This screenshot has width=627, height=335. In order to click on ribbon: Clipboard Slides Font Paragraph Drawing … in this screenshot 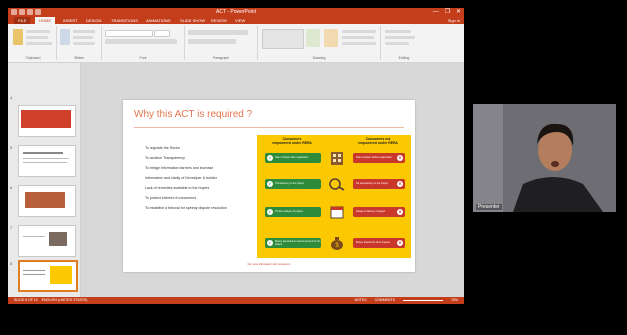, I will do `click(236, 43)`.